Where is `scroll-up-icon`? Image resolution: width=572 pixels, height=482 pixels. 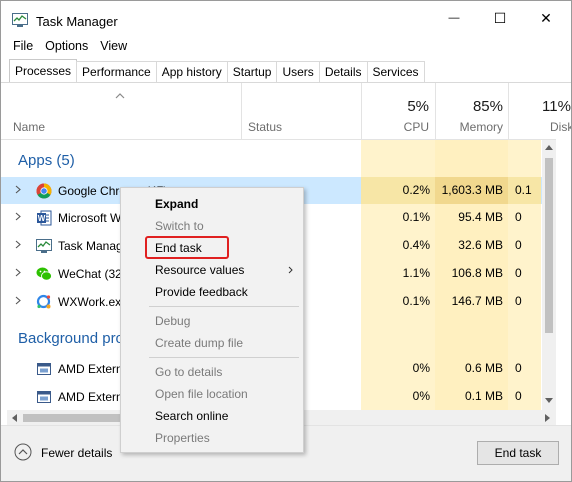 scroll-up-icon is located at coordinates (549, 147).